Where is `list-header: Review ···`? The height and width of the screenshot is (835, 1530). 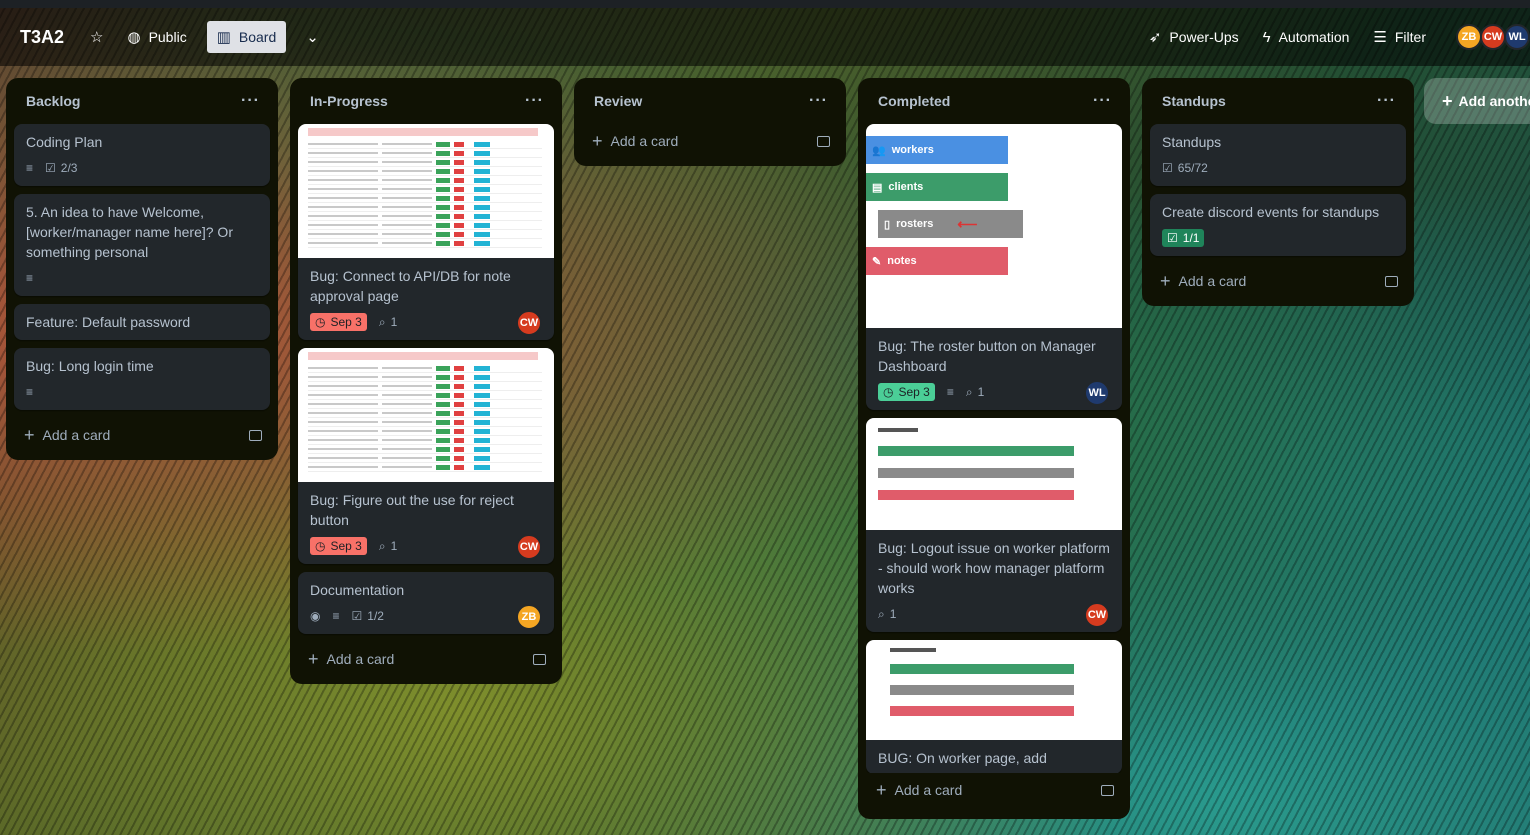
list-header: Review ··· is located at coordinates (710, 101).